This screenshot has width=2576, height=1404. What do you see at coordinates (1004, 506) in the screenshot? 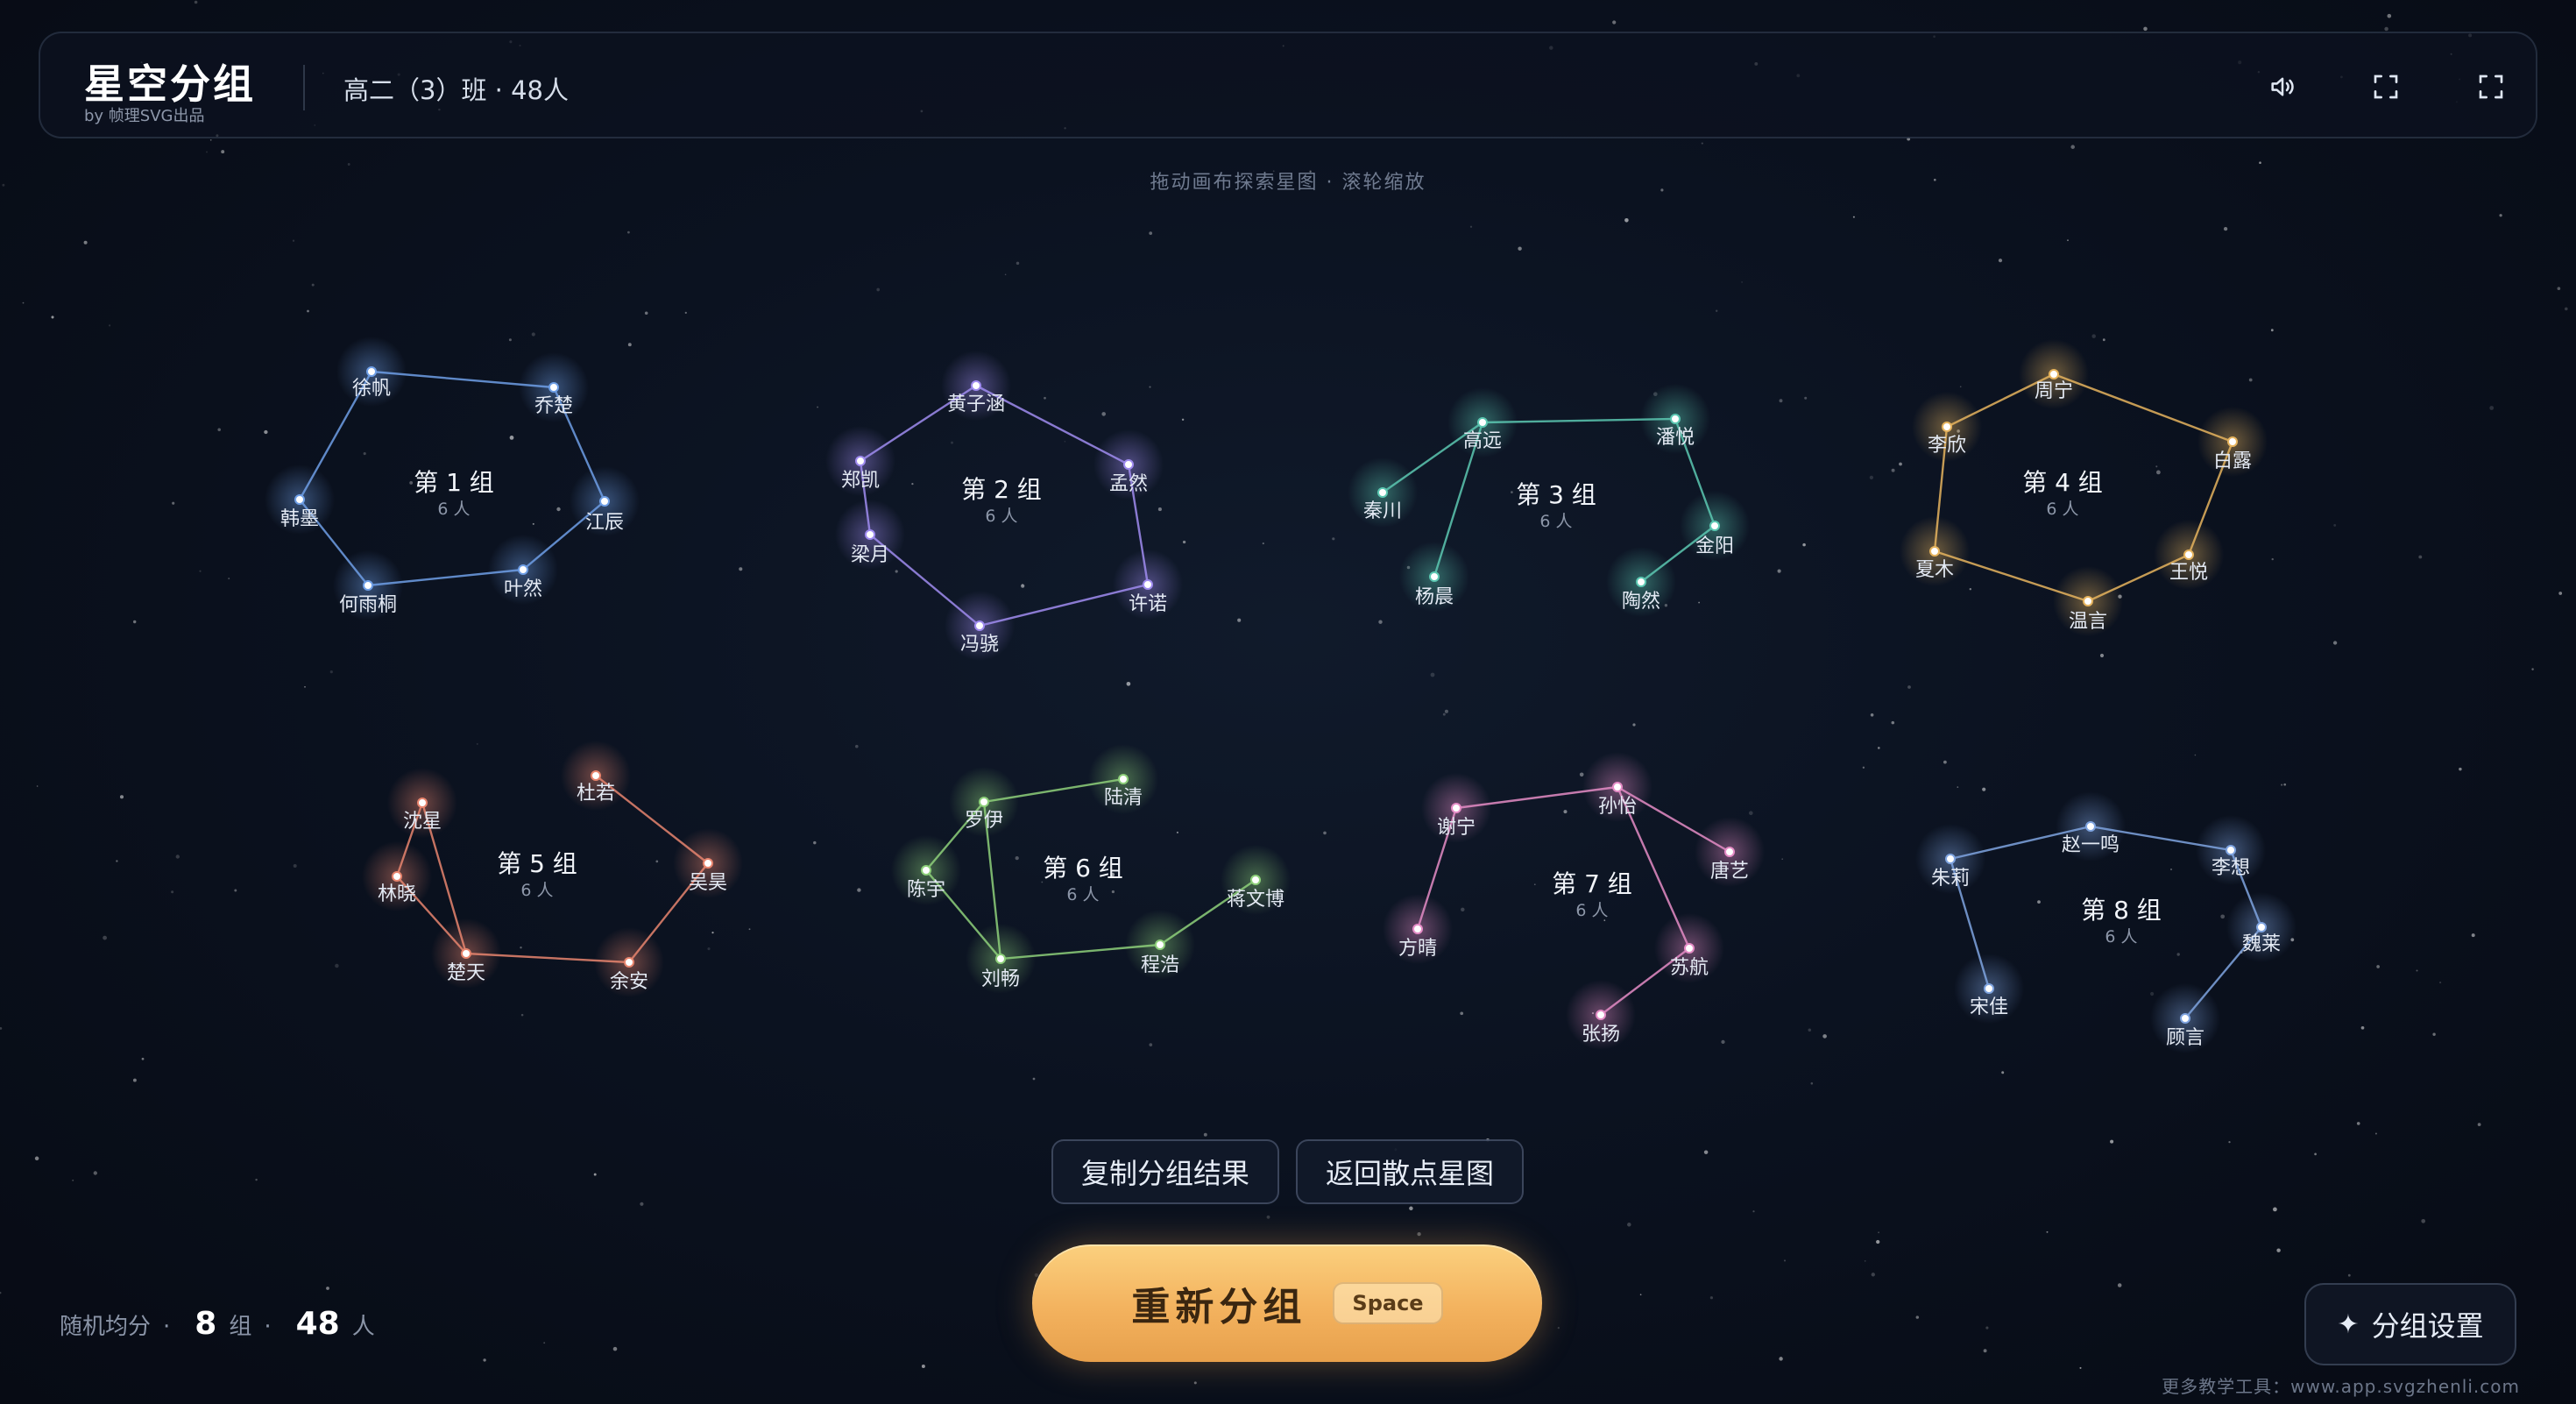
I see `constellation-group-2: 黄子涵孟然许诺冯骁 梁月 郑凯 第 2 组 6 人` at bounding box center [1004, 506].